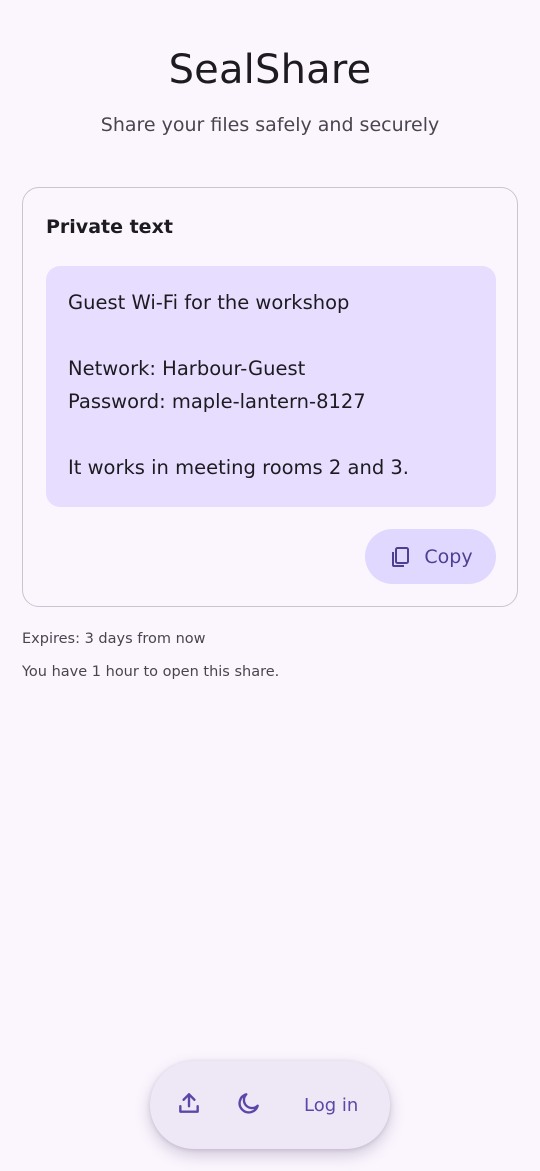  Describe the element at coordinates (239, 467) in the screenshot. I see `text-line: It works in meeting rooms 2 and 3.` at that location.